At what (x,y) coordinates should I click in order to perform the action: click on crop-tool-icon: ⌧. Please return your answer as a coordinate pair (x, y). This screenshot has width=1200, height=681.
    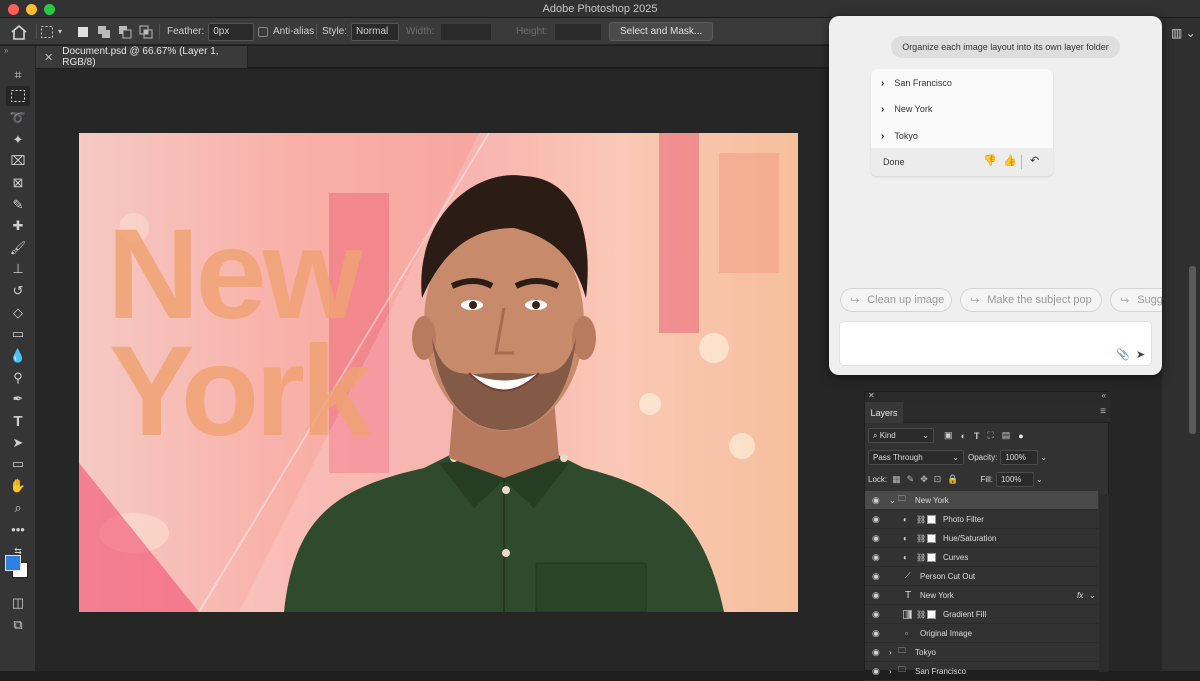
    Looking at the image, I should click on (18, 161).